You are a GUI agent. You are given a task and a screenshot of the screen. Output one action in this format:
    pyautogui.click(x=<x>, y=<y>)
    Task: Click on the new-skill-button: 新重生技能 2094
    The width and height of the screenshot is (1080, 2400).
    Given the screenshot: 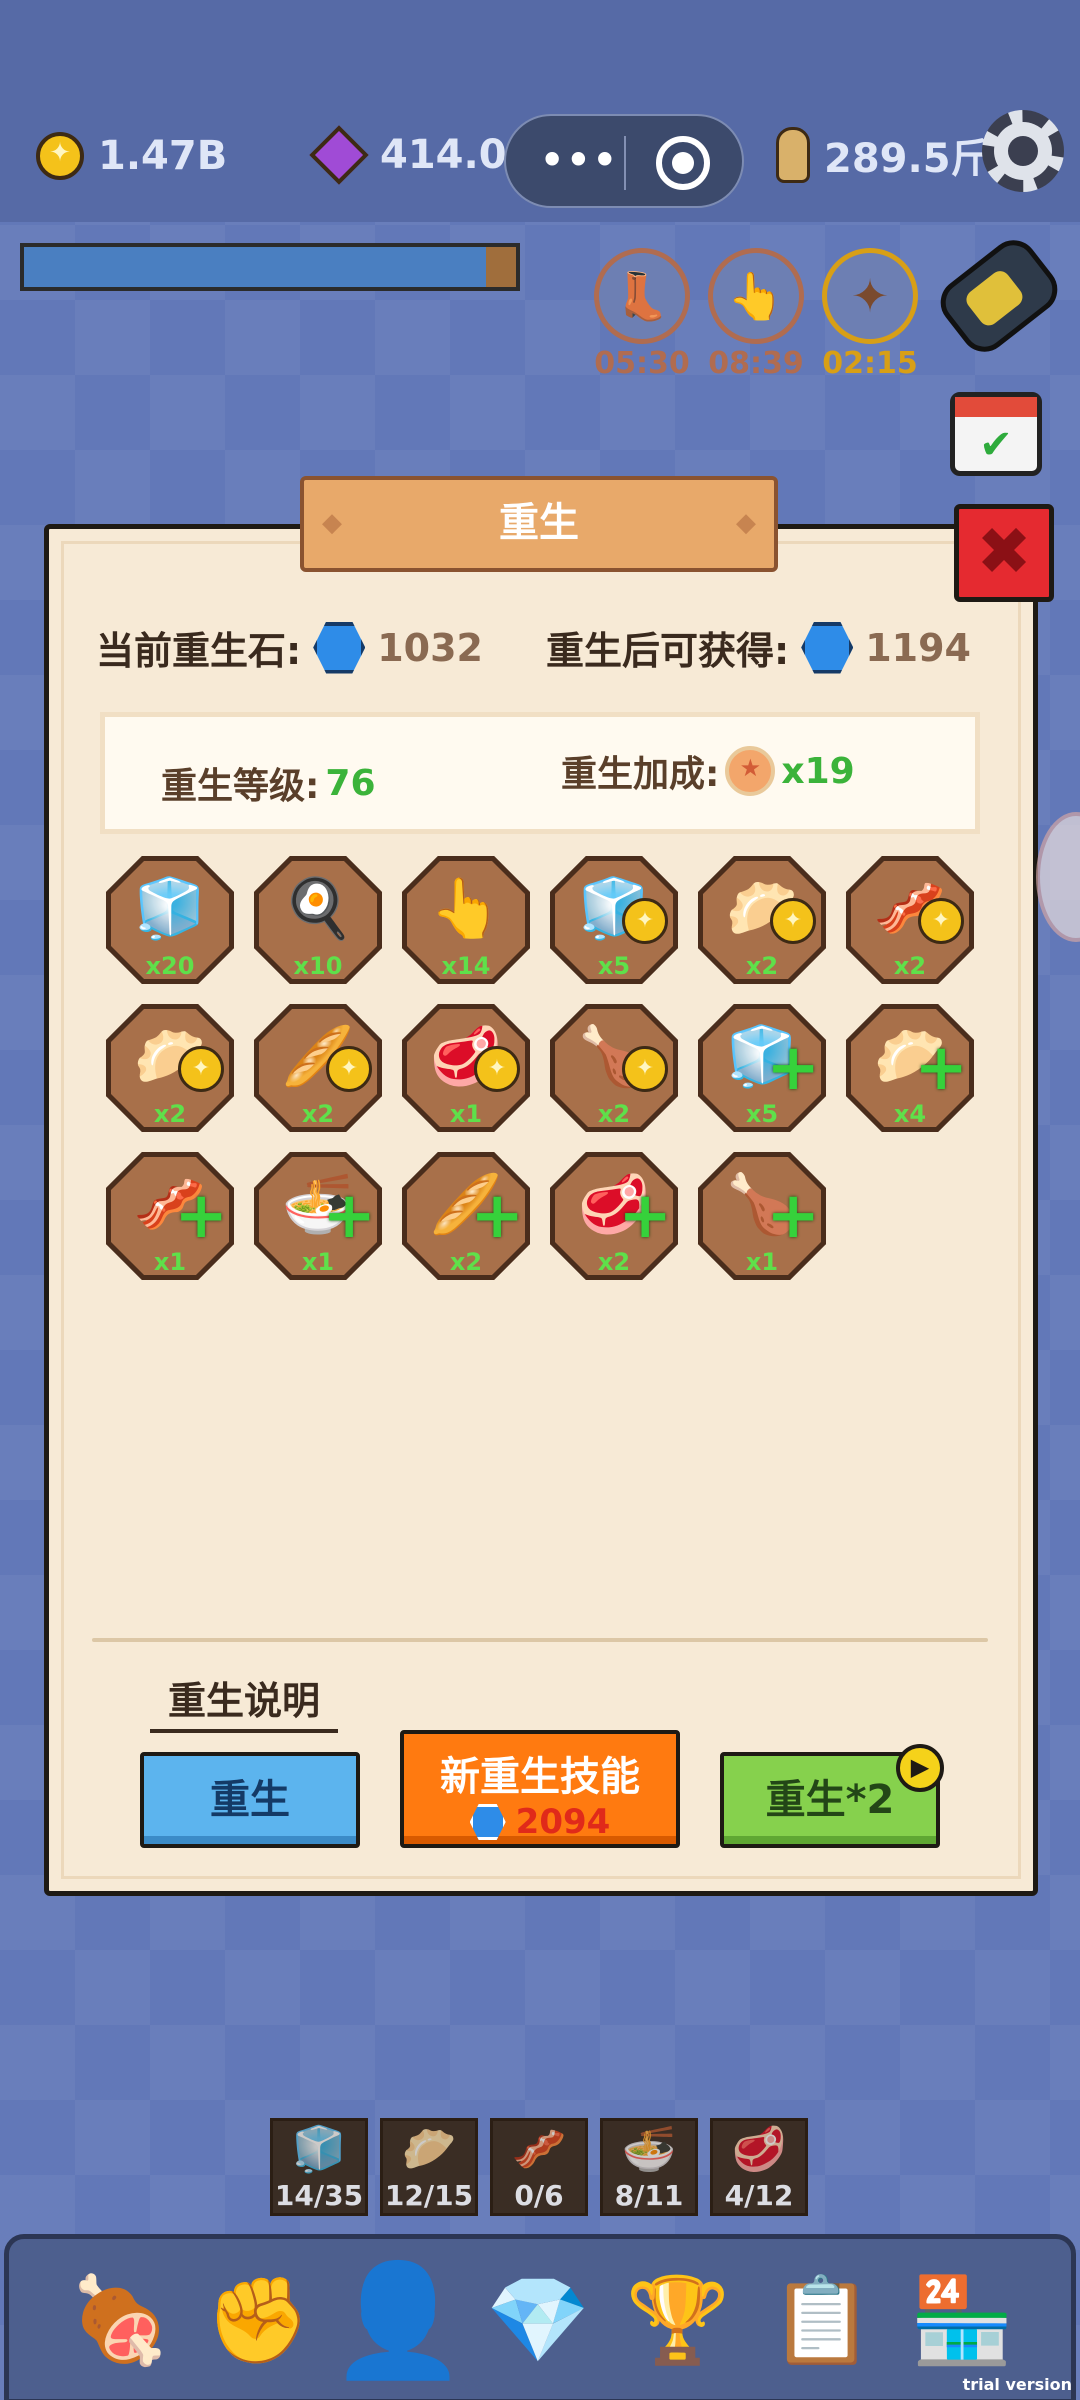 What is the action you would take?
    pyautogui.click(x=540, y=1789)
    